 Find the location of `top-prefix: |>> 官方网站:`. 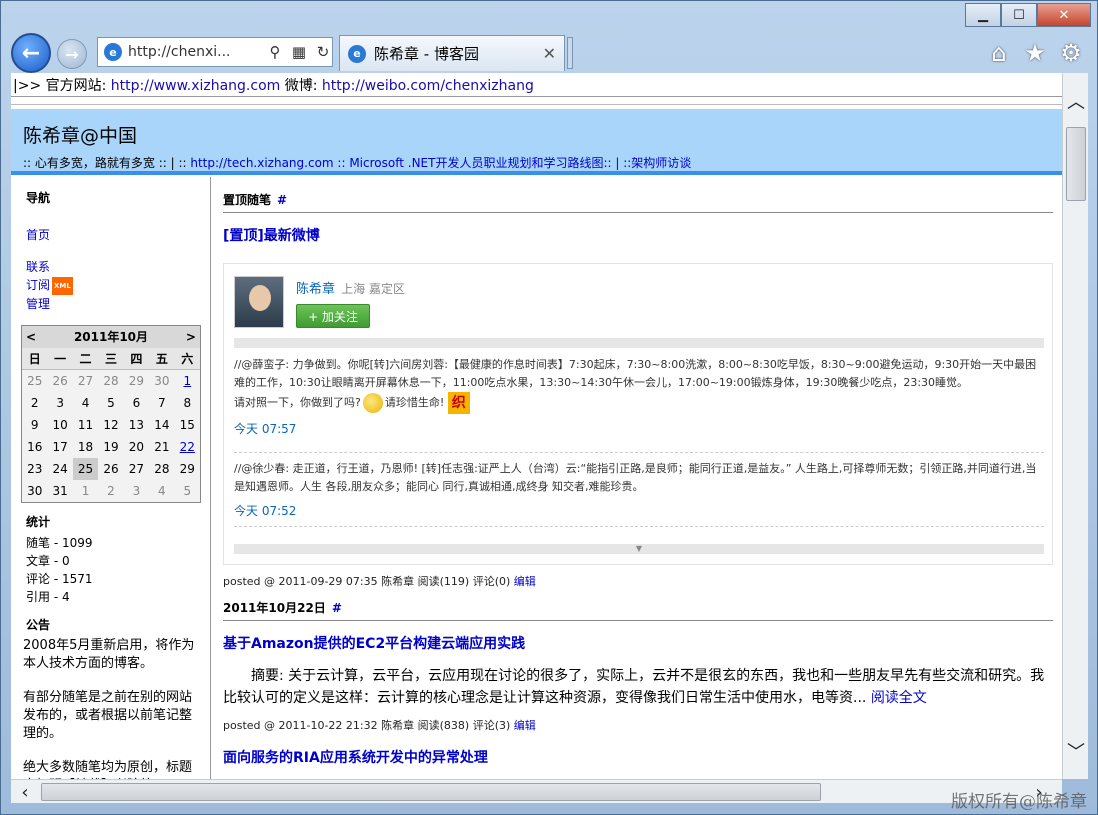

top-prefix: |>> 官方网站: is located at coordinates (62, 86).